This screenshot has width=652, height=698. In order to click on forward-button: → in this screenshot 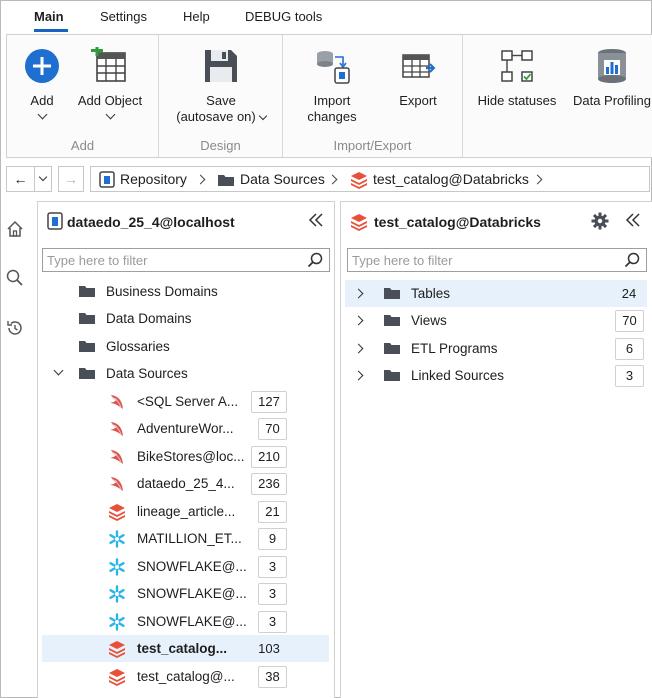, I will do `click(71, 179)`.